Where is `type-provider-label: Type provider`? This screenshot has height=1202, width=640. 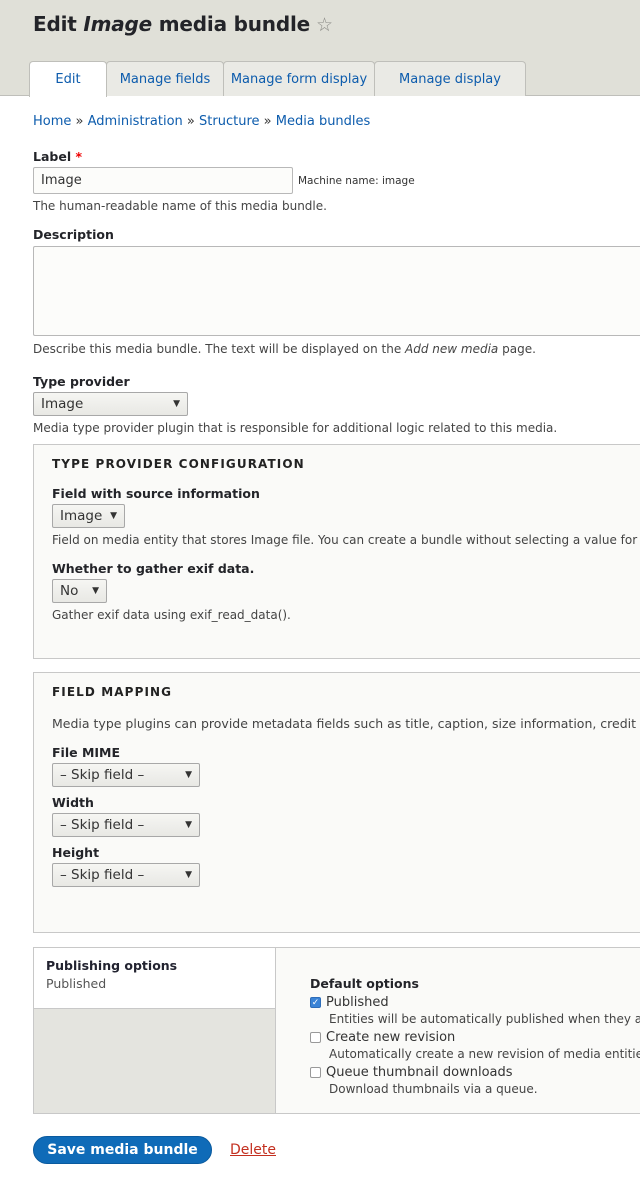 type-provider-label: Type provider is located at coordinates (81, 381).